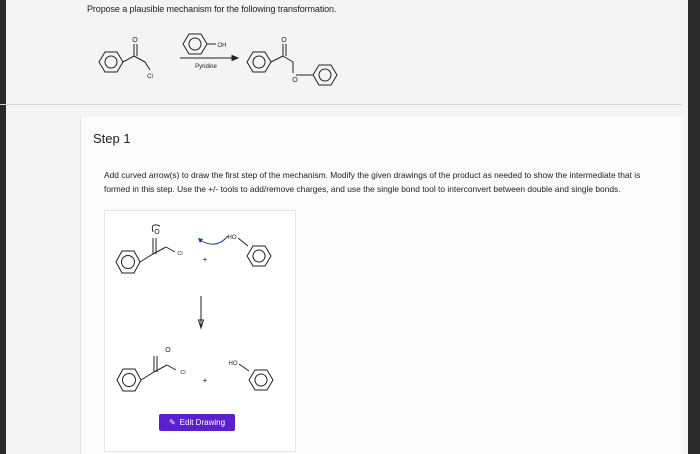 The height and width of the screenshot is (454, 700). Describe the element at coordinates (214, 240) in the screenshot. I see `curved-arrow-attack` at that location.